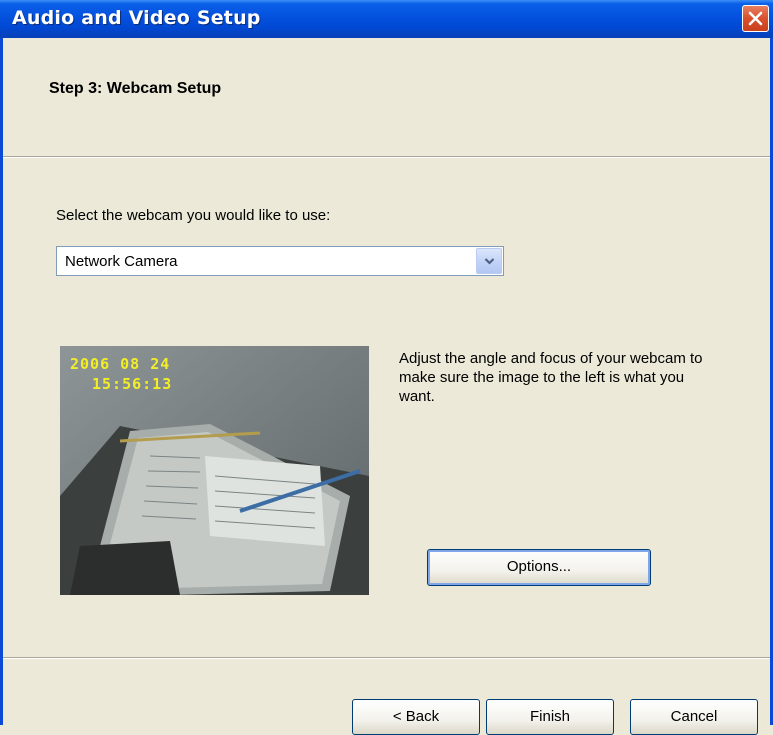  What do you see at coordinates (550, 717) in the screenshot?
I see `finish-button: Finish` at bounding box center [550, 717].